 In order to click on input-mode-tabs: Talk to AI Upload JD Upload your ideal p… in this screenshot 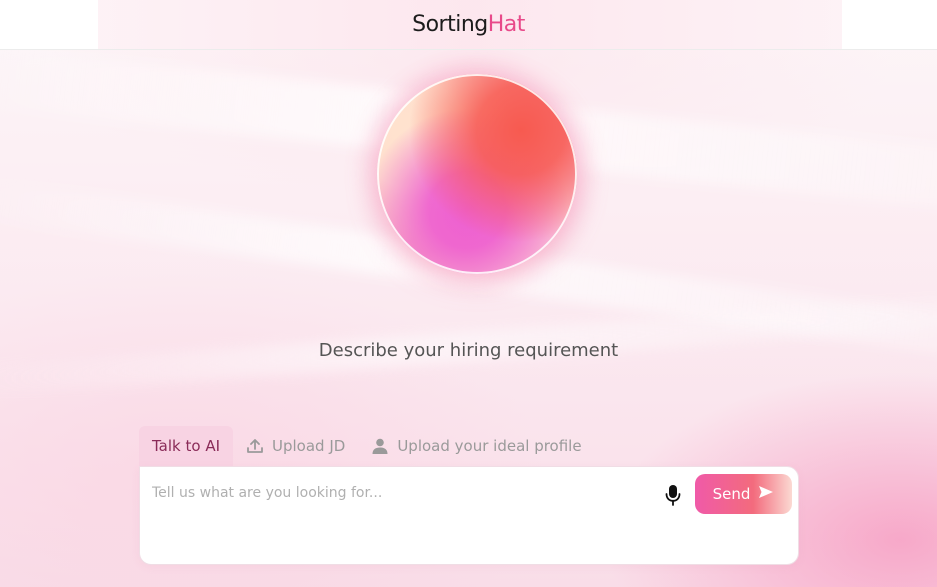, I will do `click(367, 446)`.